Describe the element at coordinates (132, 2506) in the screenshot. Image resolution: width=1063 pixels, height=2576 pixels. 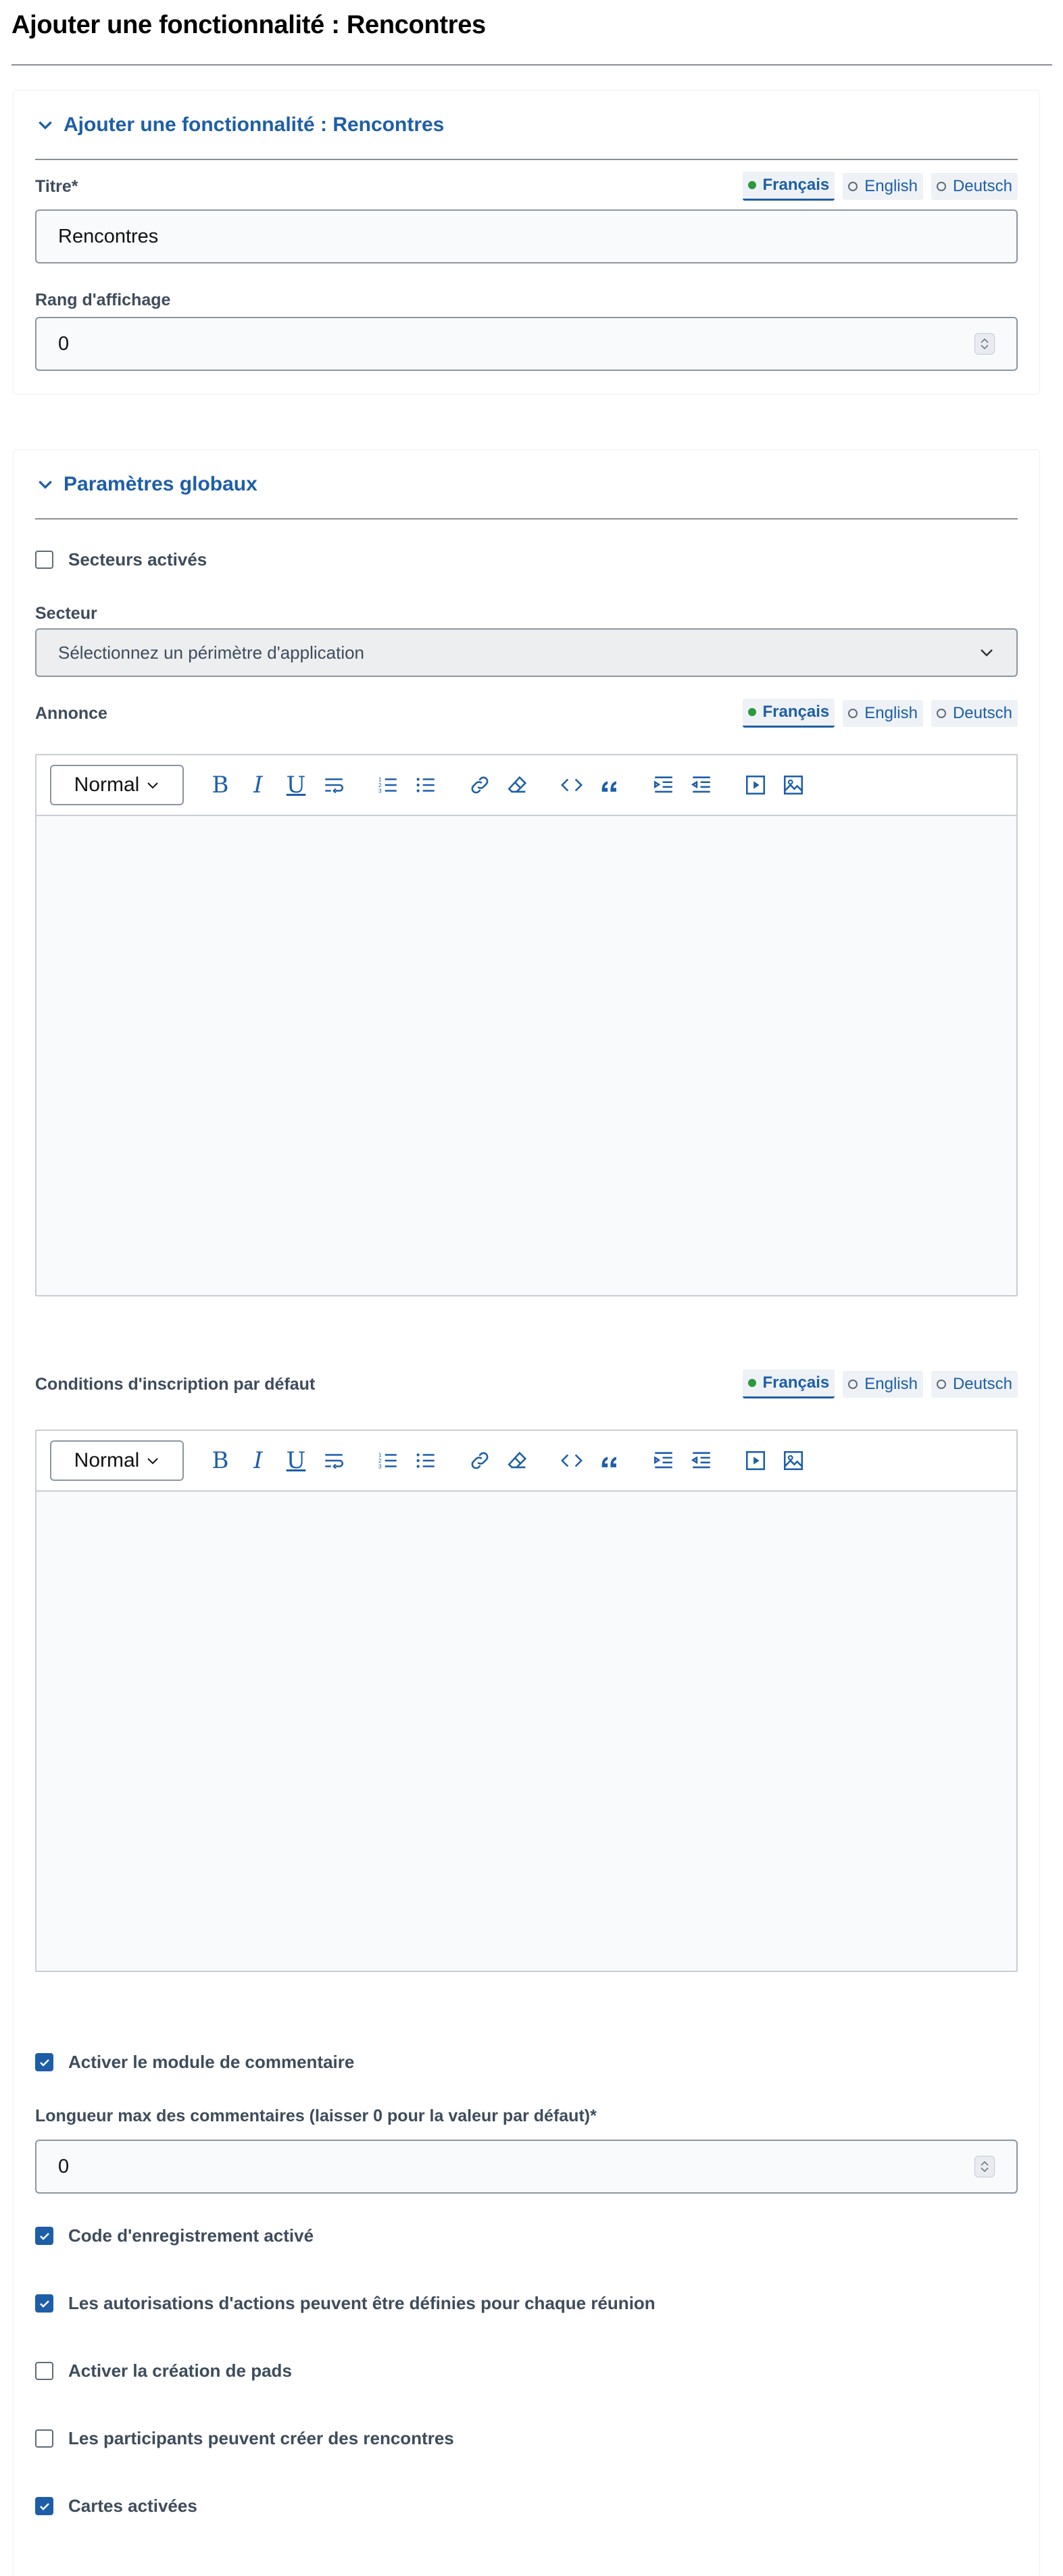
I see `checkbox-label: Cartes activées` at that location.